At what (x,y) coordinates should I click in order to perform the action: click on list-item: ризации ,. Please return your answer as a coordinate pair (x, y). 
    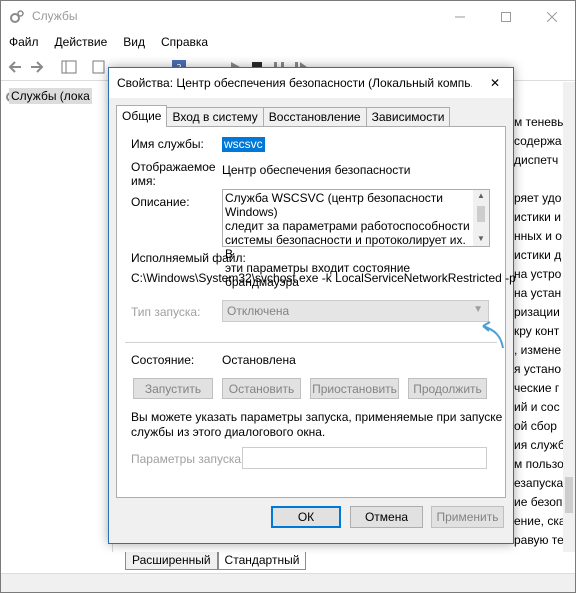
    Looking at the image, I should click on (539, 312).